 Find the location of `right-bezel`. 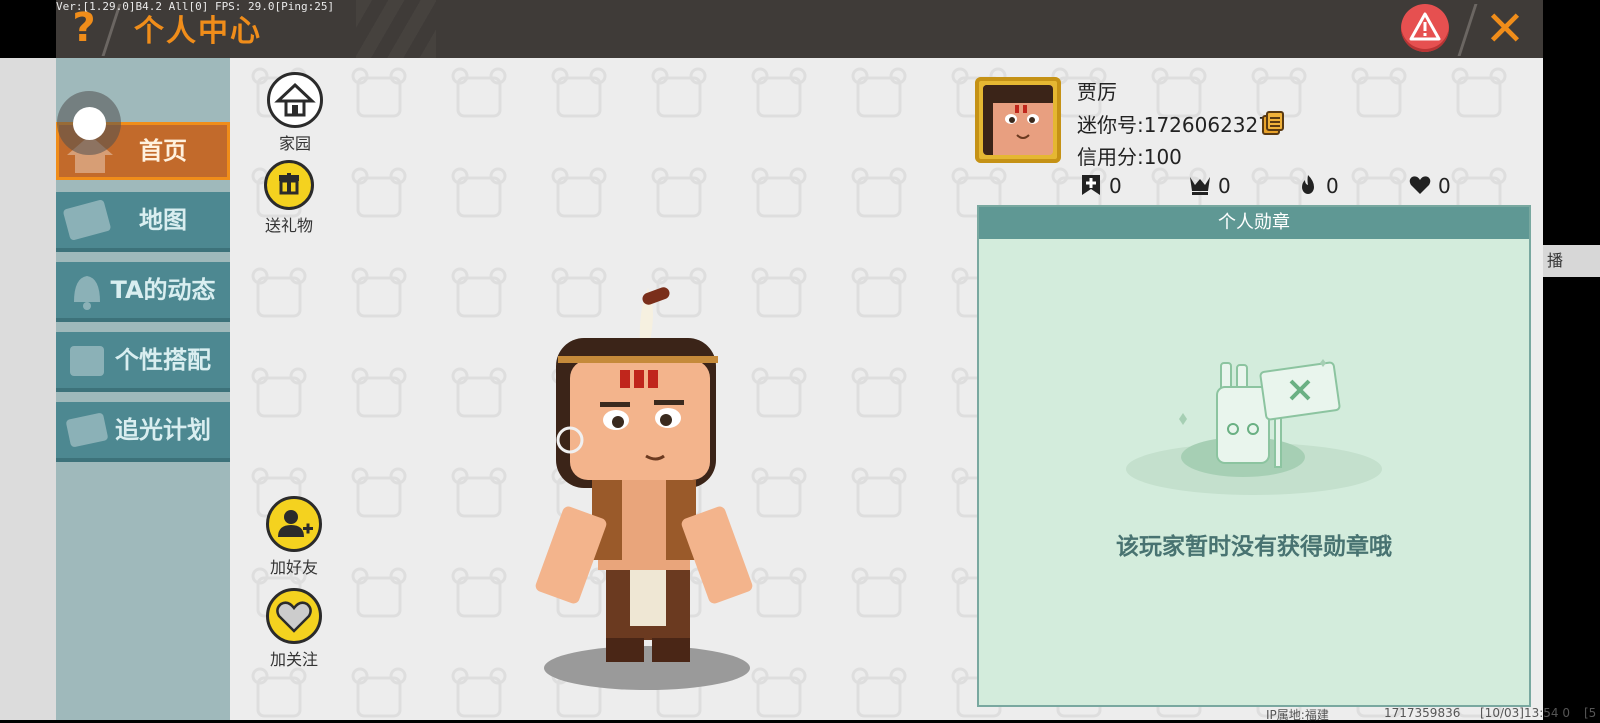

right-bezel is located at coordinates (1571, 360).